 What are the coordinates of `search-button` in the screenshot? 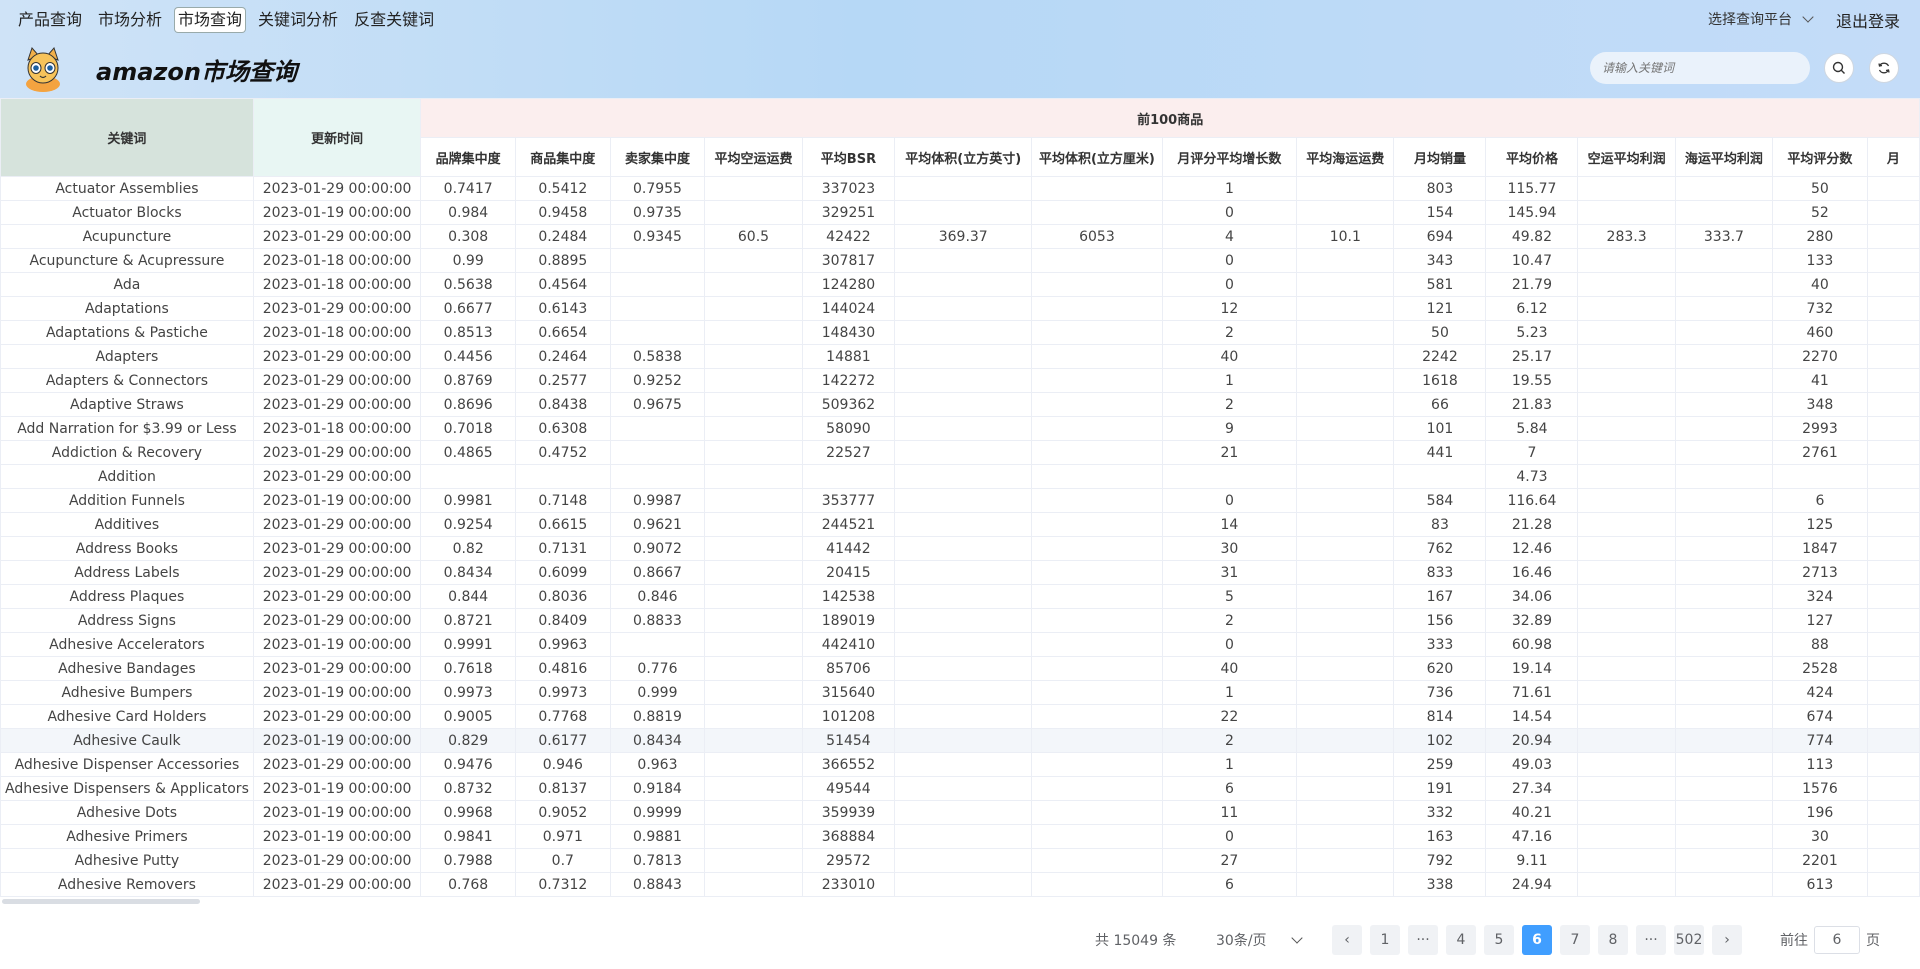 It's located at (1839, 68).